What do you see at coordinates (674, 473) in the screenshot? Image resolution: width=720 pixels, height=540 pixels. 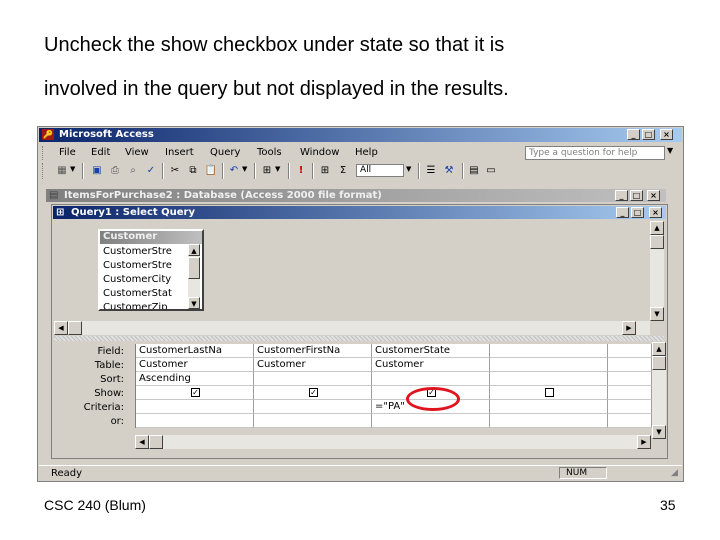 I see `resize-grip-icon: ◢` at bounding box center [674, 473].